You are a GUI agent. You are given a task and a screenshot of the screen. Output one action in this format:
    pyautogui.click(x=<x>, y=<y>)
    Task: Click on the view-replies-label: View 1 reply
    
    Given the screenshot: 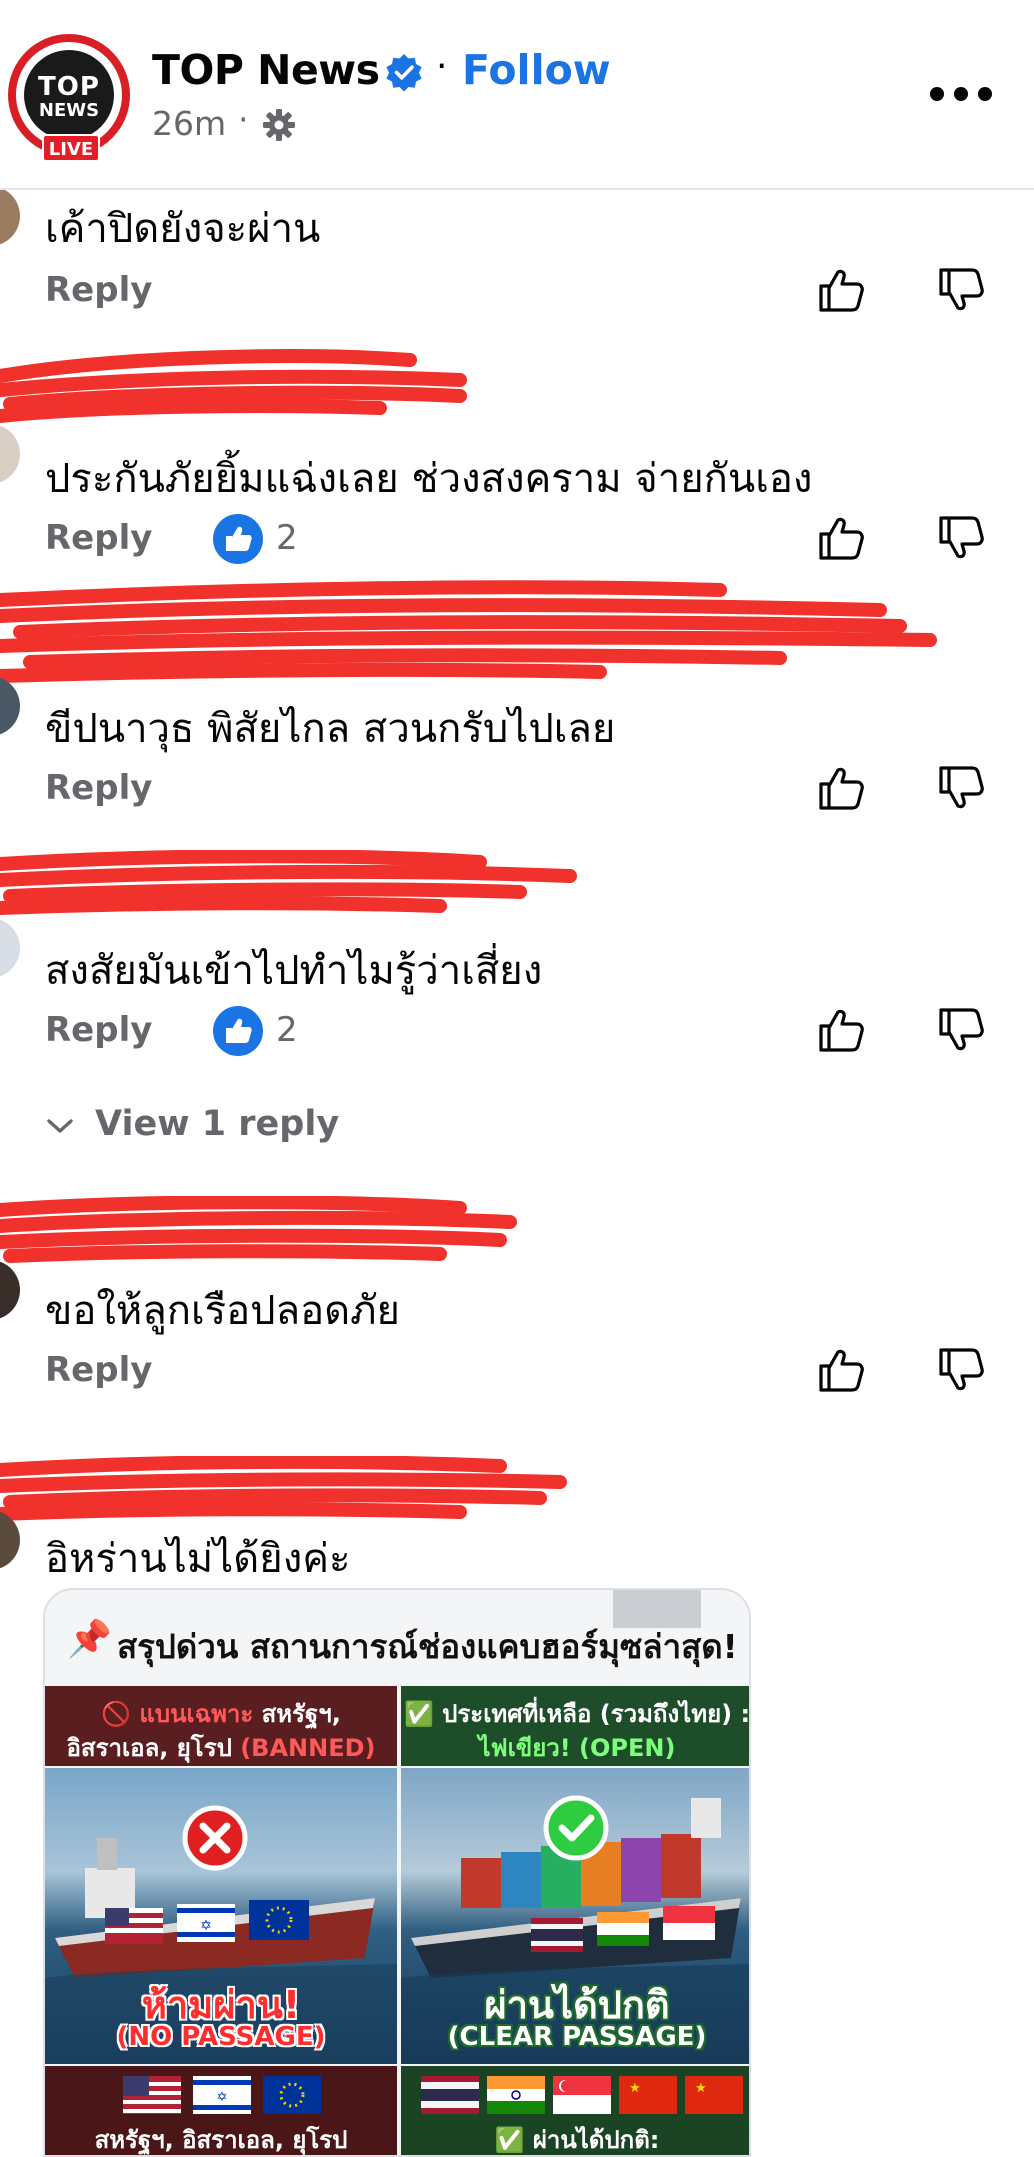 What is the action you would take?
    pyautogui.click(x=217, y=1124)
    